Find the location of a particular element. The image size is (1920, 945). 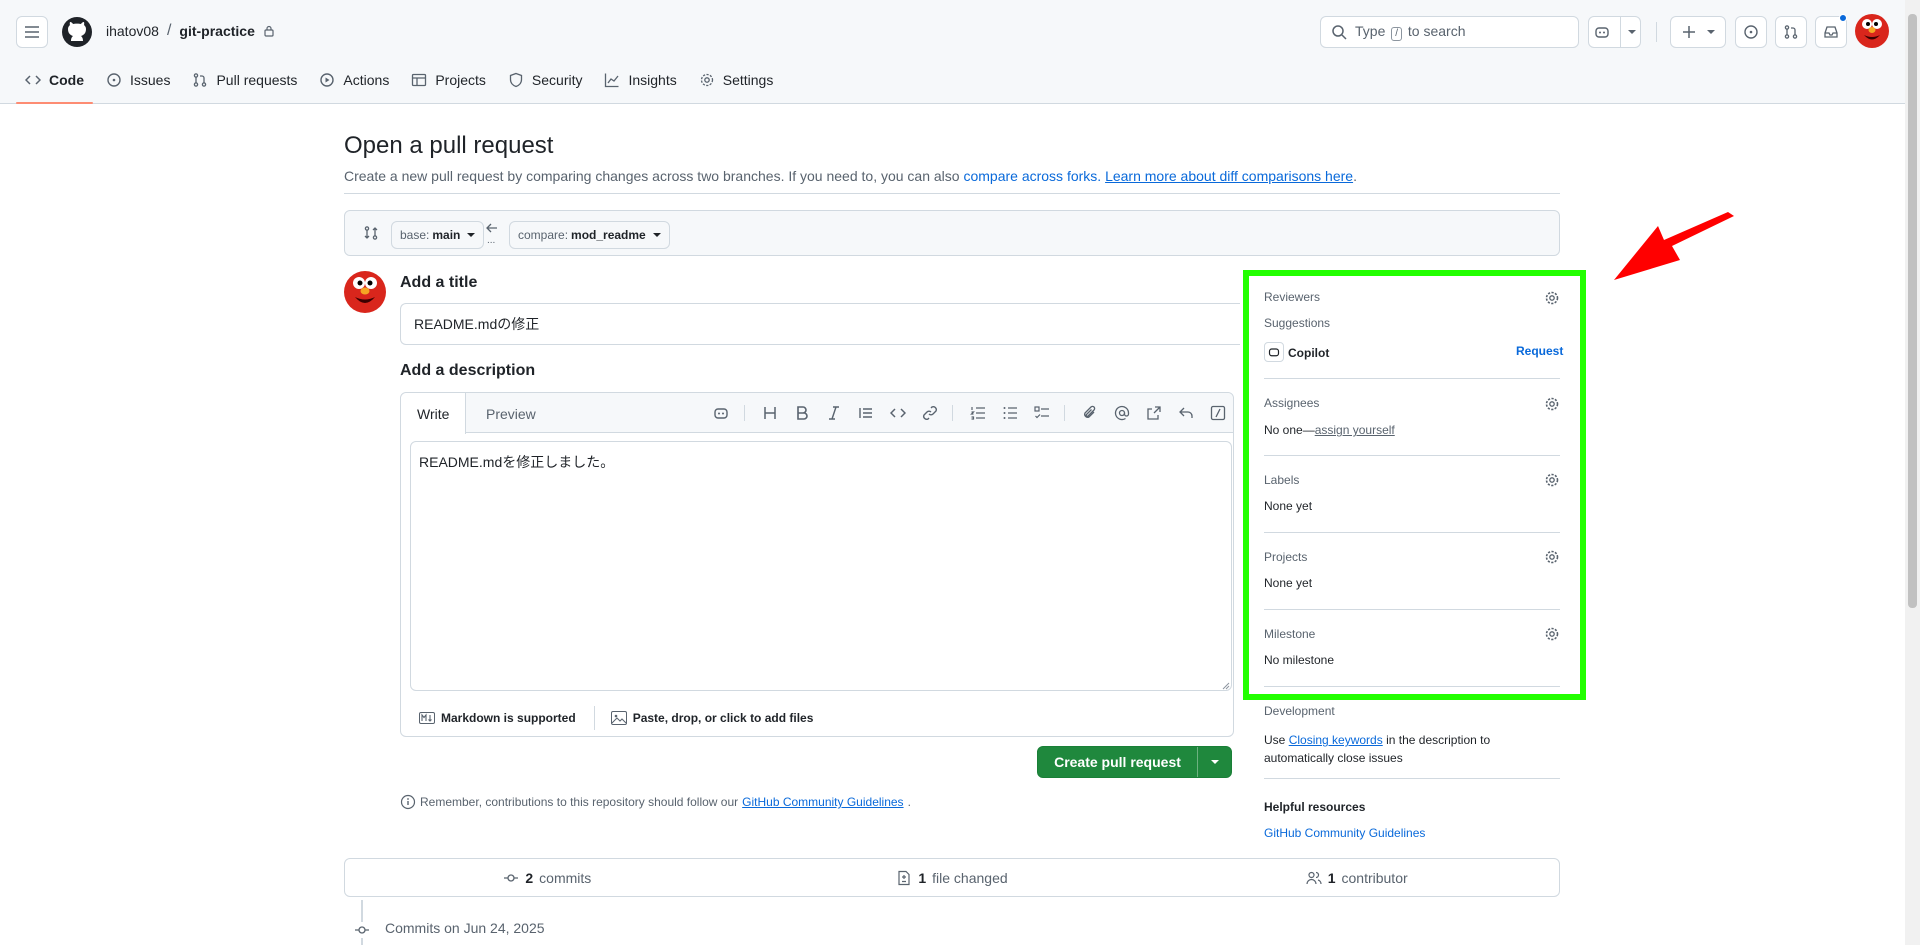

guidelines-link: GitHub Community Guidelines is located at coordinates (822, 802).